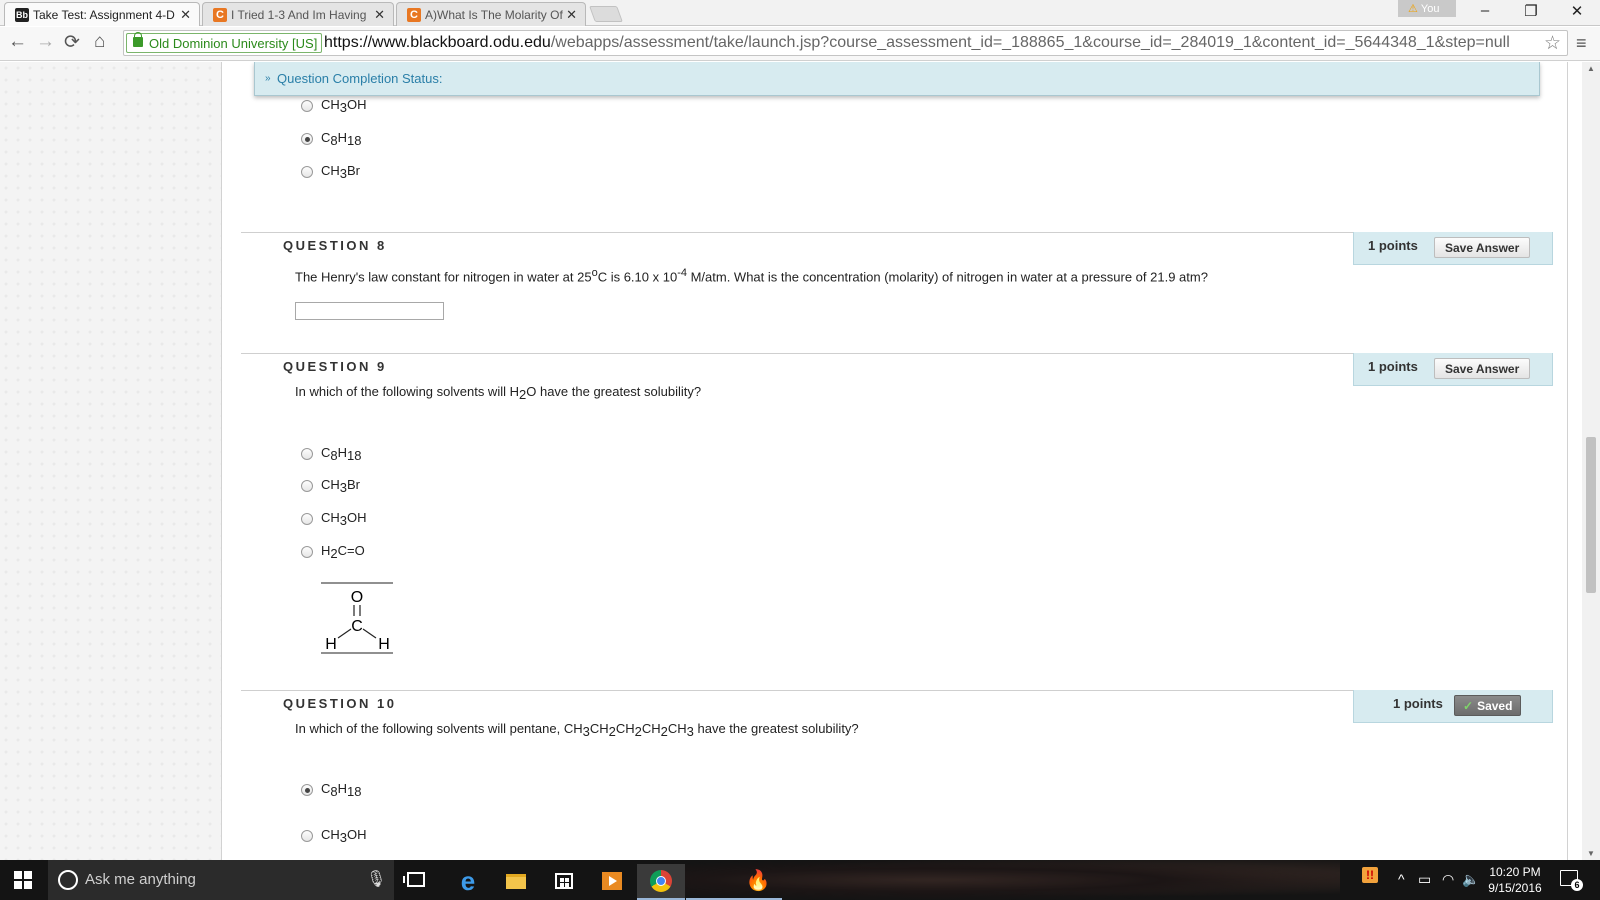 This screenshot has width=1600, height=900. Describe the element at coordinates (357, 597) in the screenshot. I see `oxygen-label: O` at that location.